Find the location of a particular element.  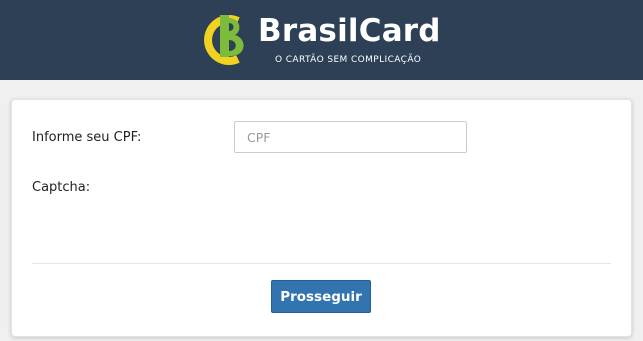

form-divider is located at coordinates (321, 263).